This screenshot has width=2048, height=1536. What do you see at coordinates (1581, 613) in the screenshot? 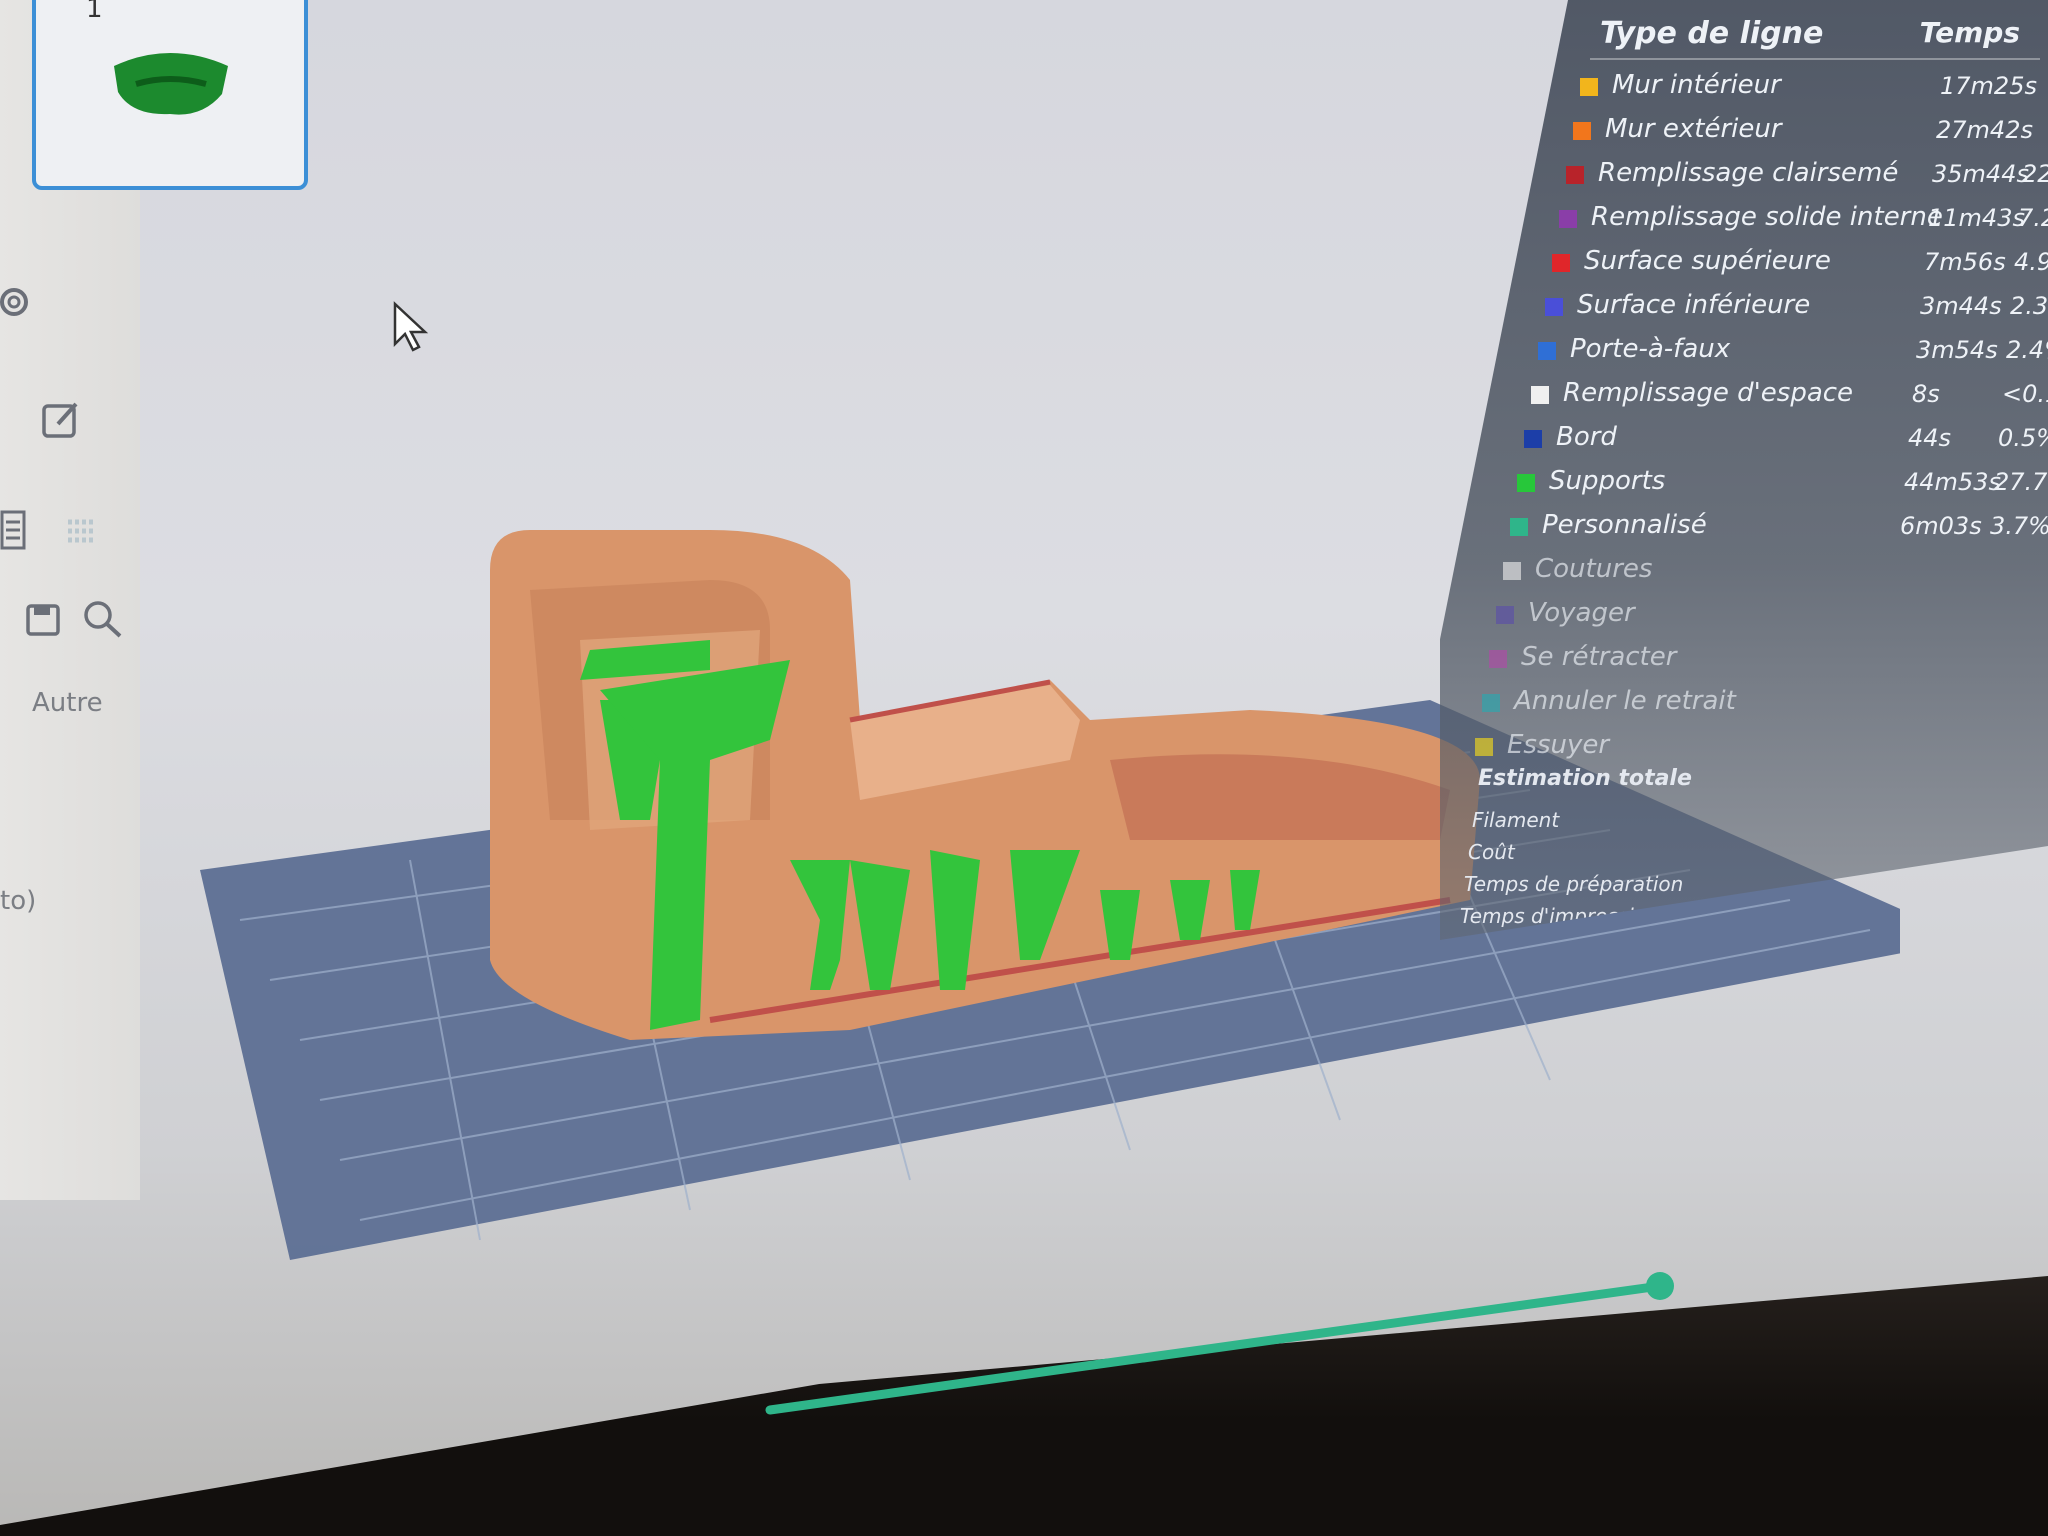
I see `legend-row-label: Voyager` at bounding box center [1581, 613].